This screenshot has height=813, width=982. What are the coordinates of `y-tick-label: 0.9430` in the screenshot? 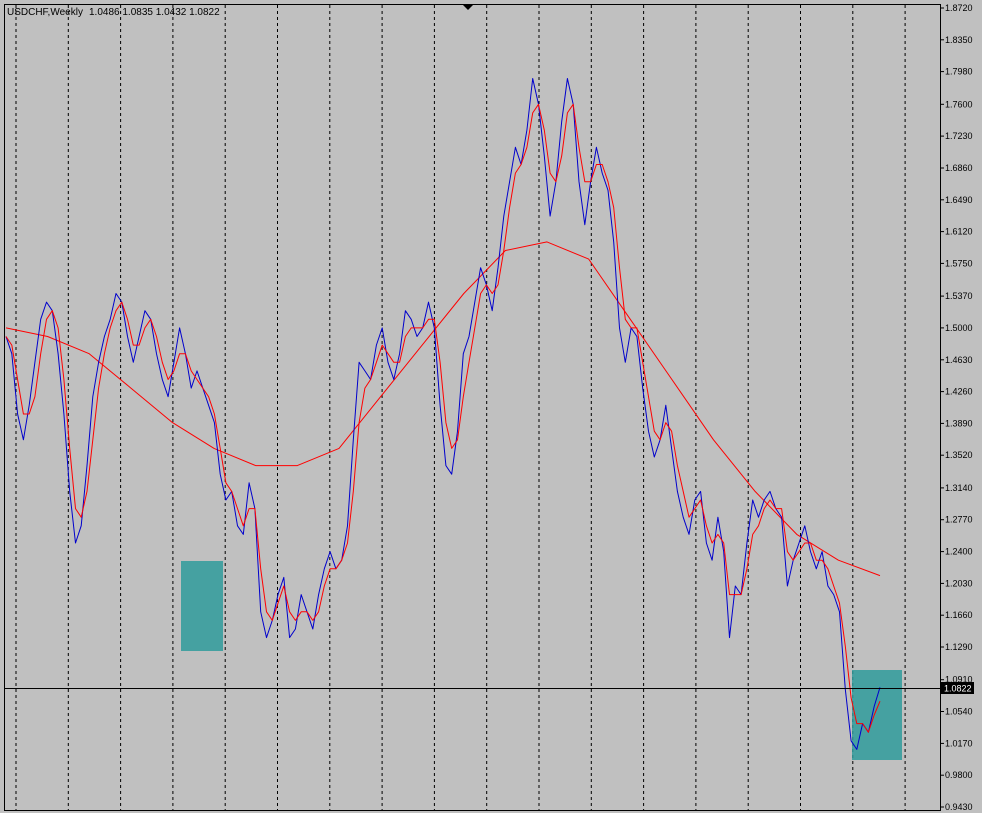 It's located at (959, 807).